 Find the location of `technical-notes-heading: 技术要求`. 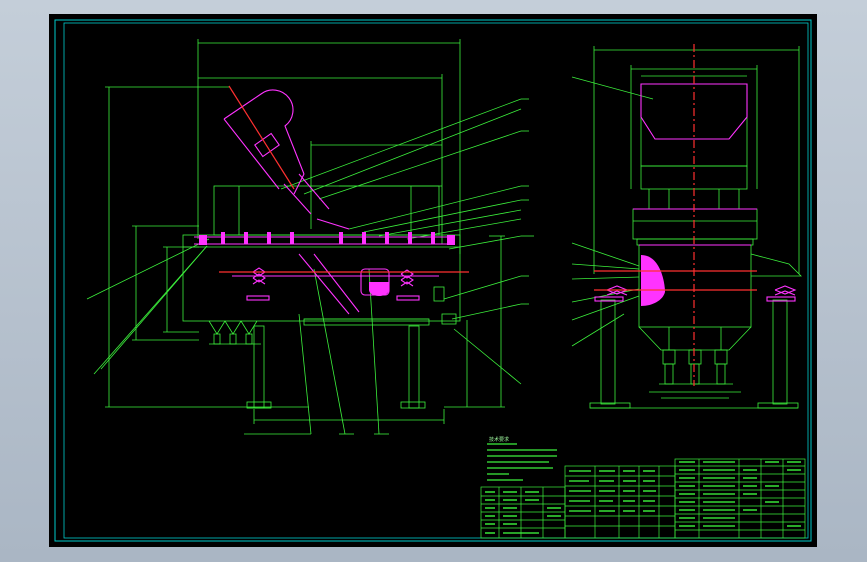

technical-notes-heading: 技术要求 is located at coordinates (499, 439).